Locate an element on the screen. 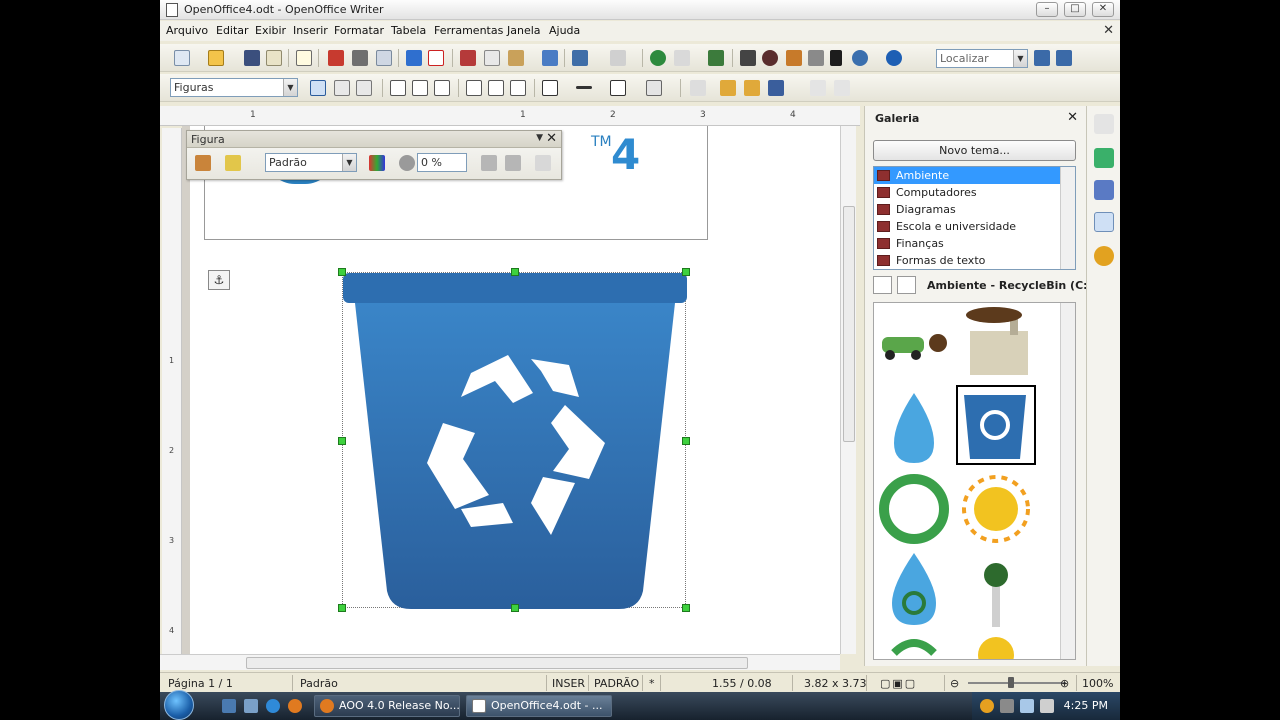 This screenshot has width=1280, height=720. switch-windows-icon is located at coordinates (251, 706).